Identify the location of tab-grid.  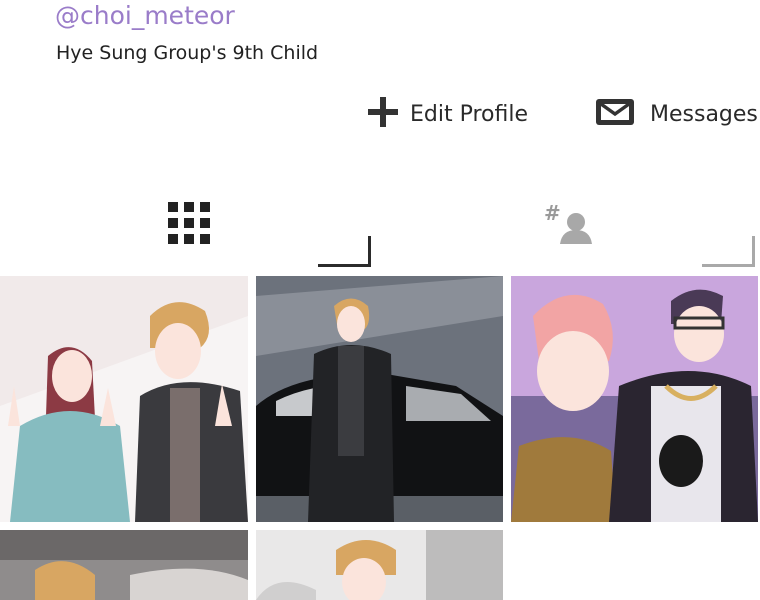
(190, 225).